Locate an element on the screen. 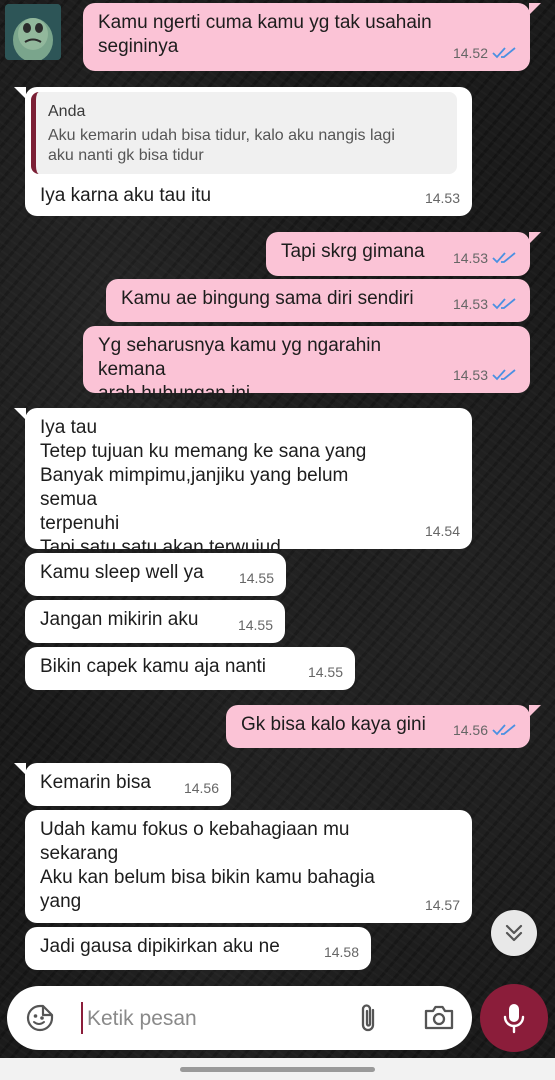 The image size is (555, 1080). paperclip-icon is located at coordinates (369, 1018).